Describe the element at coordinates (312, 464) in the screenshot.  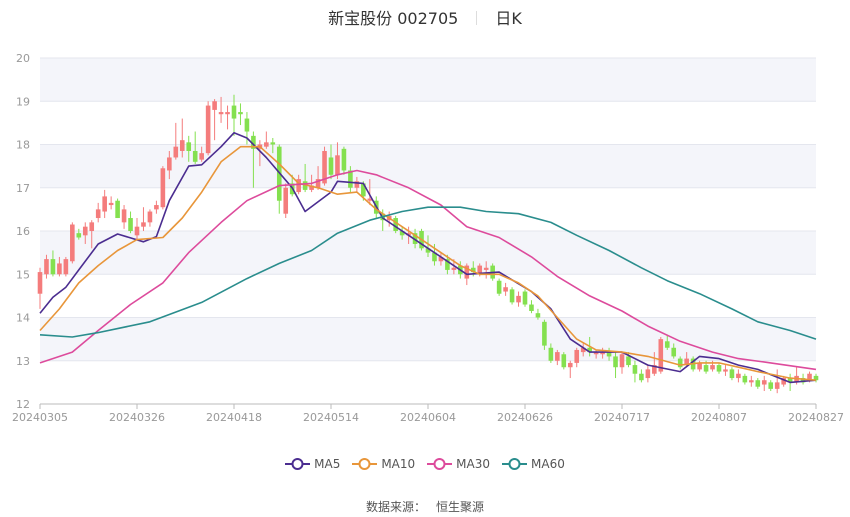
I see `legend-item-ma5: MA5` at that location.